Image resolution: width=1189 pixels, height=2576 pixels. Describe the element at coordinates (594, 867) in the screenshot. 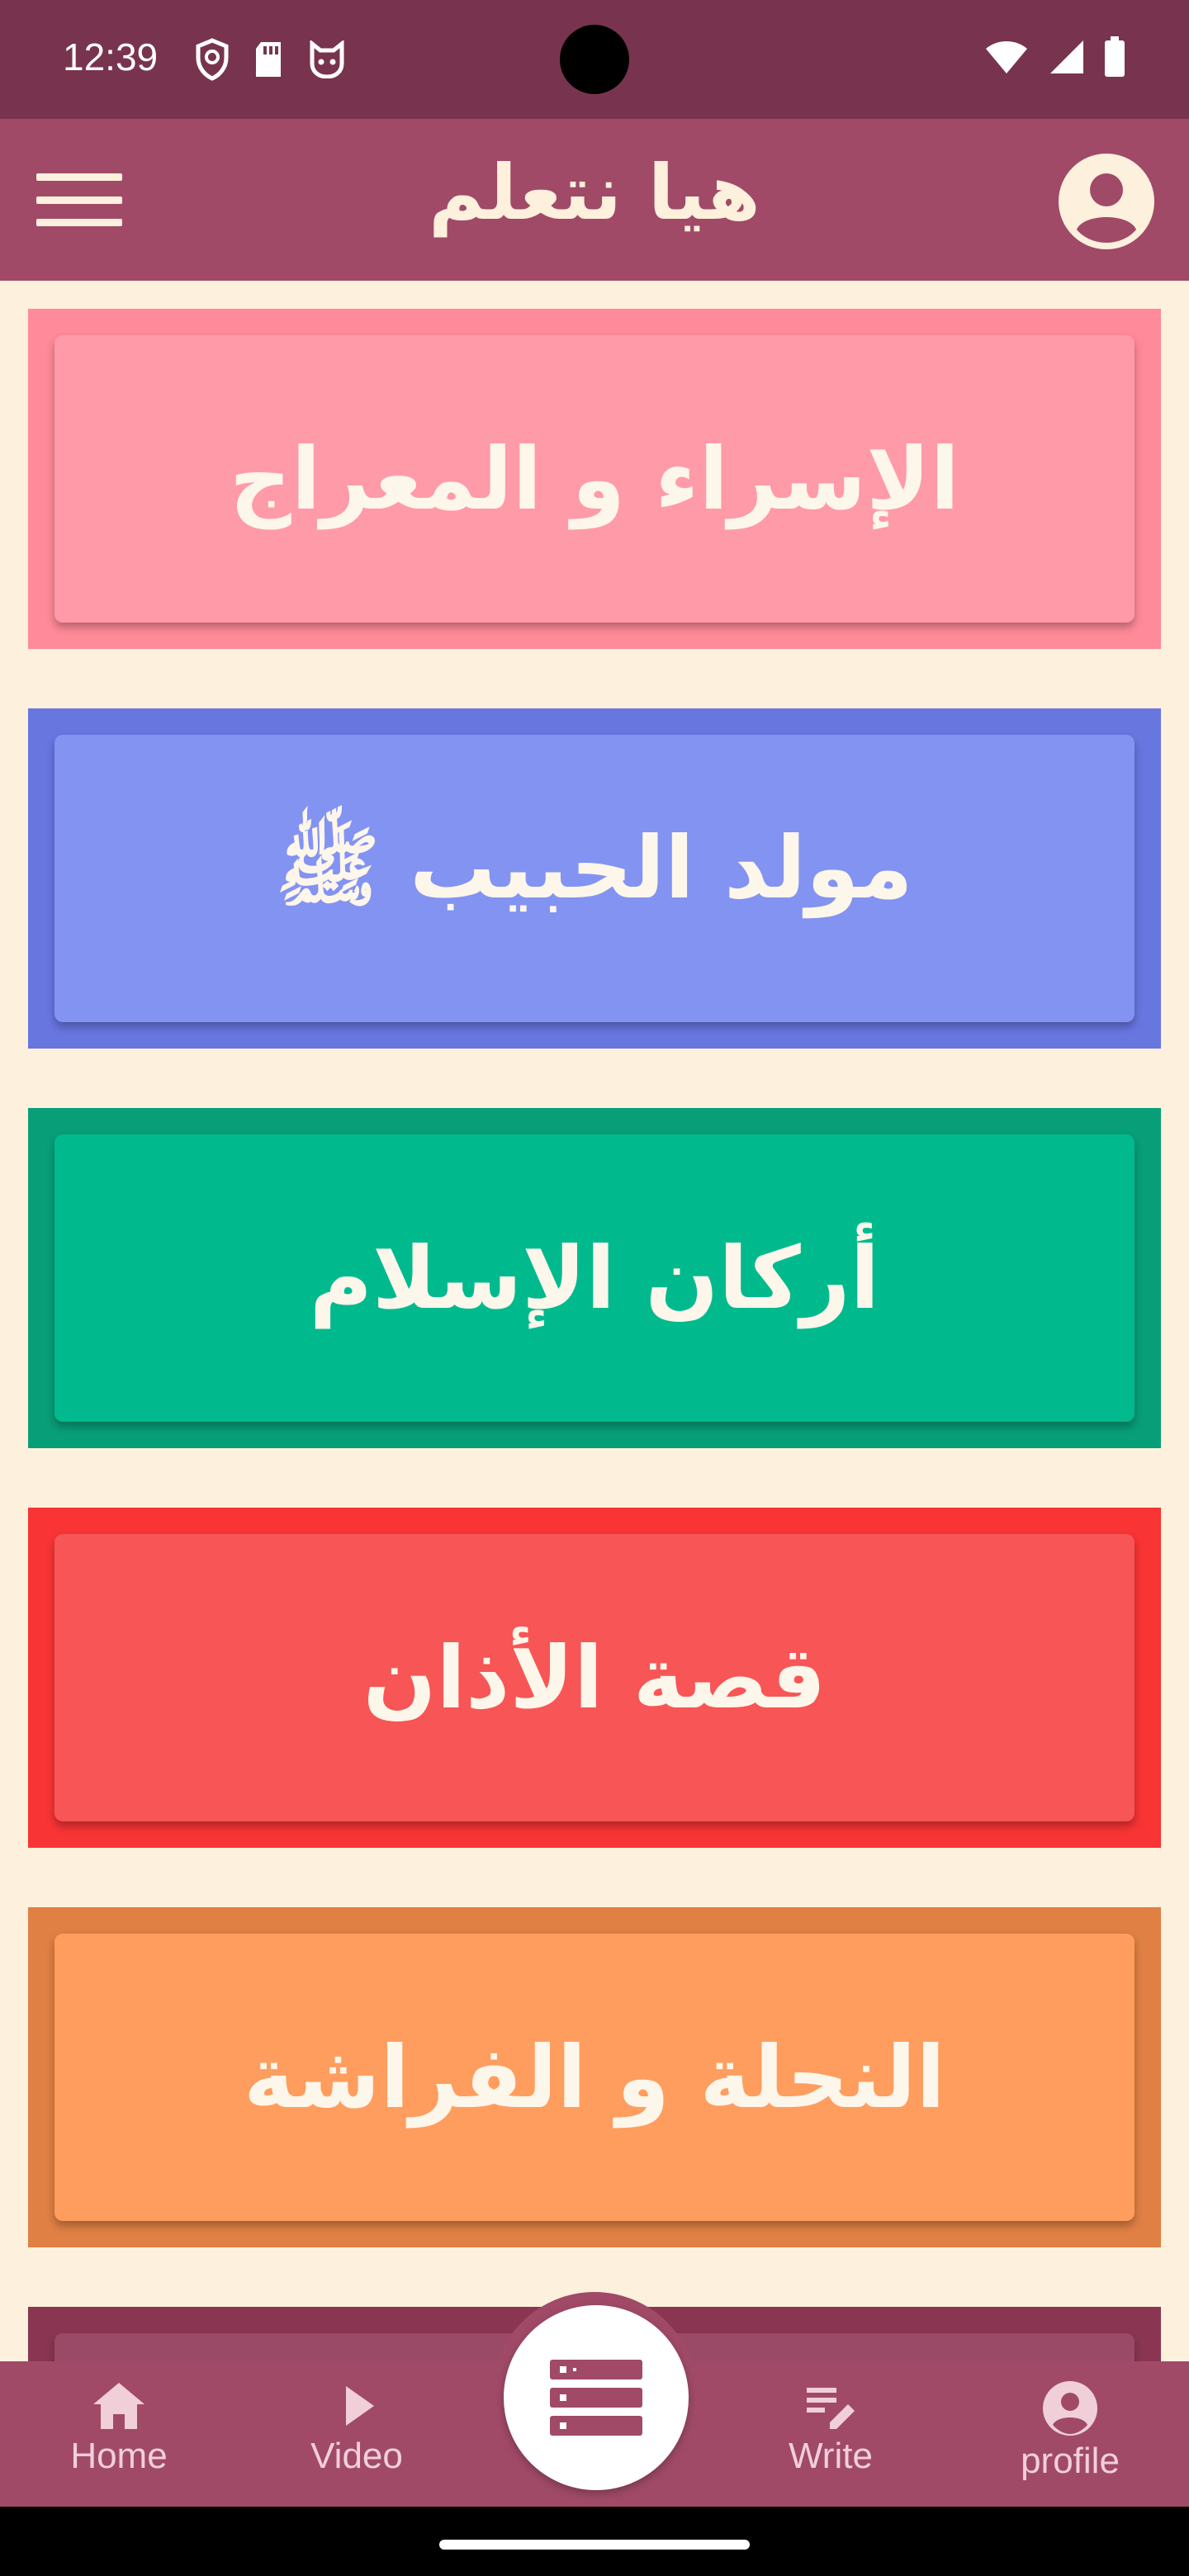

I see `lesson-card-label: مولد الحبيب ﷺ` at that location.